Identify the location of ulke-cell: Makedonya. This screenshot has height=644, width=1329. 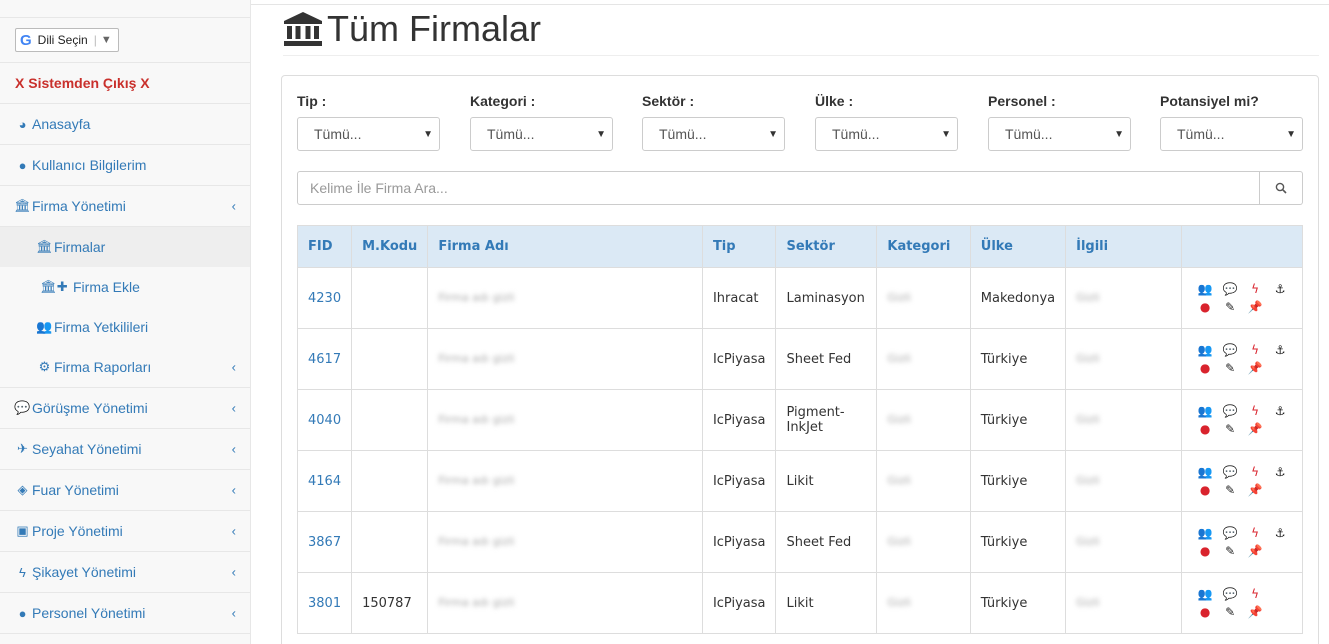
(1018, 298).